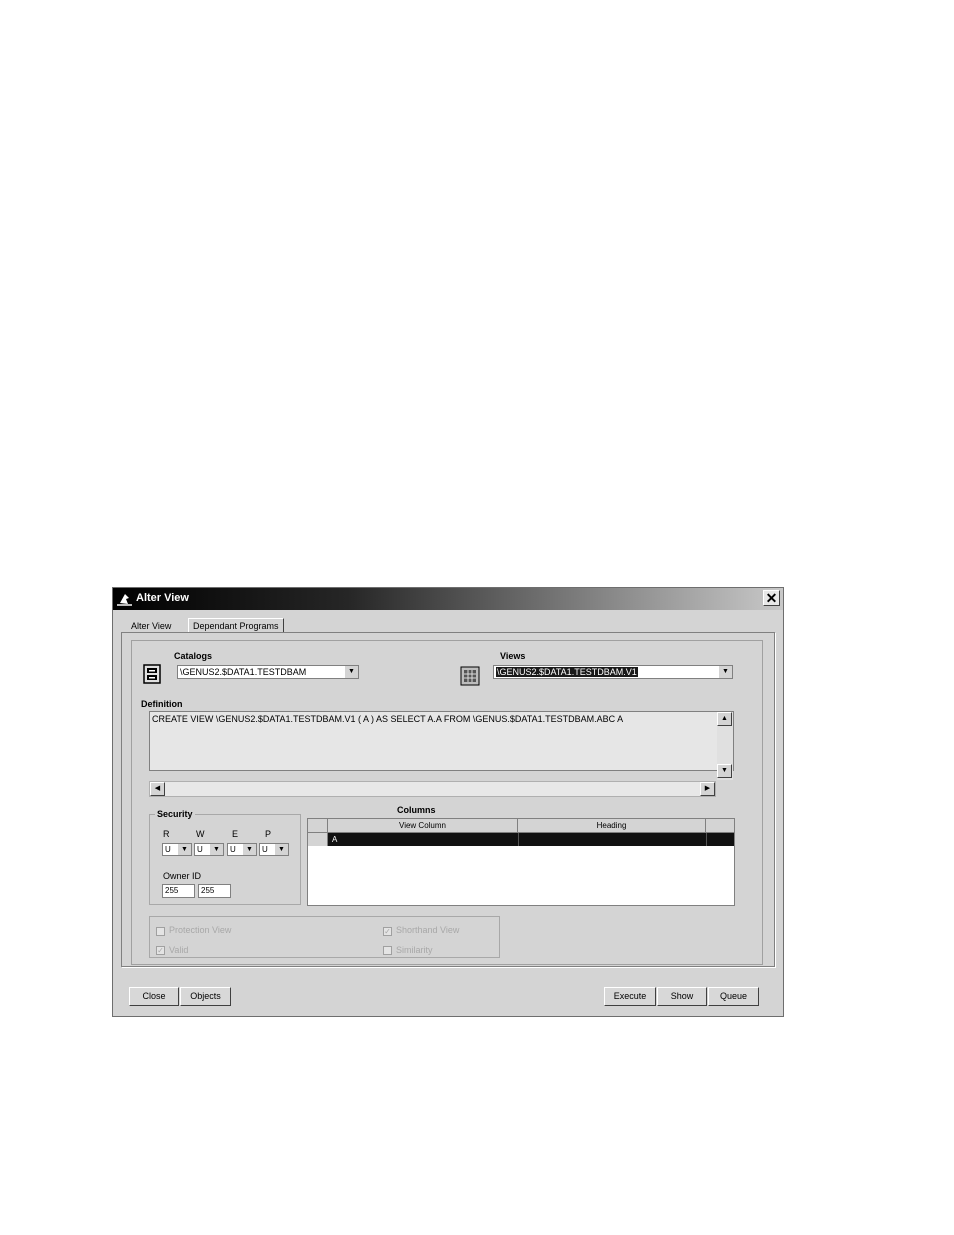  I want to click on catalogs-dropdown: \GENUS2.$DATA1.TESTDBAM ▼, so click(268, 672).